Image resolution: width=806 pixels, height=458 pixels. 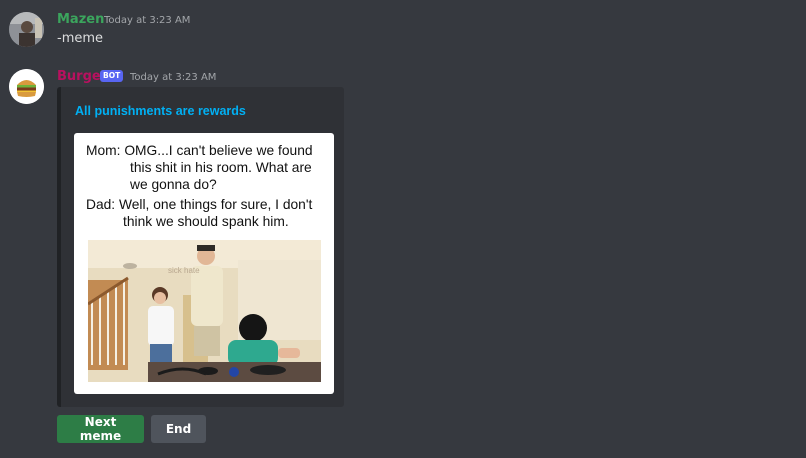 What do you see at coordinates (160, 111) in the screenshot?
I see `embed-title: All punishments are rewards` at bounding box center [160, 111].